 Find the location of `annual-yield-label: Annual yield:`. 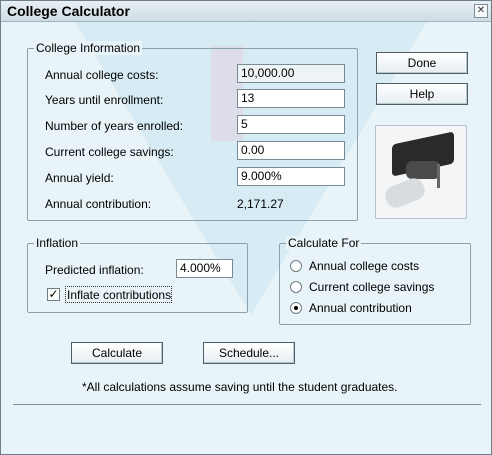

annual-yield-label: Annual yield: is located at coordinates (79, 178).